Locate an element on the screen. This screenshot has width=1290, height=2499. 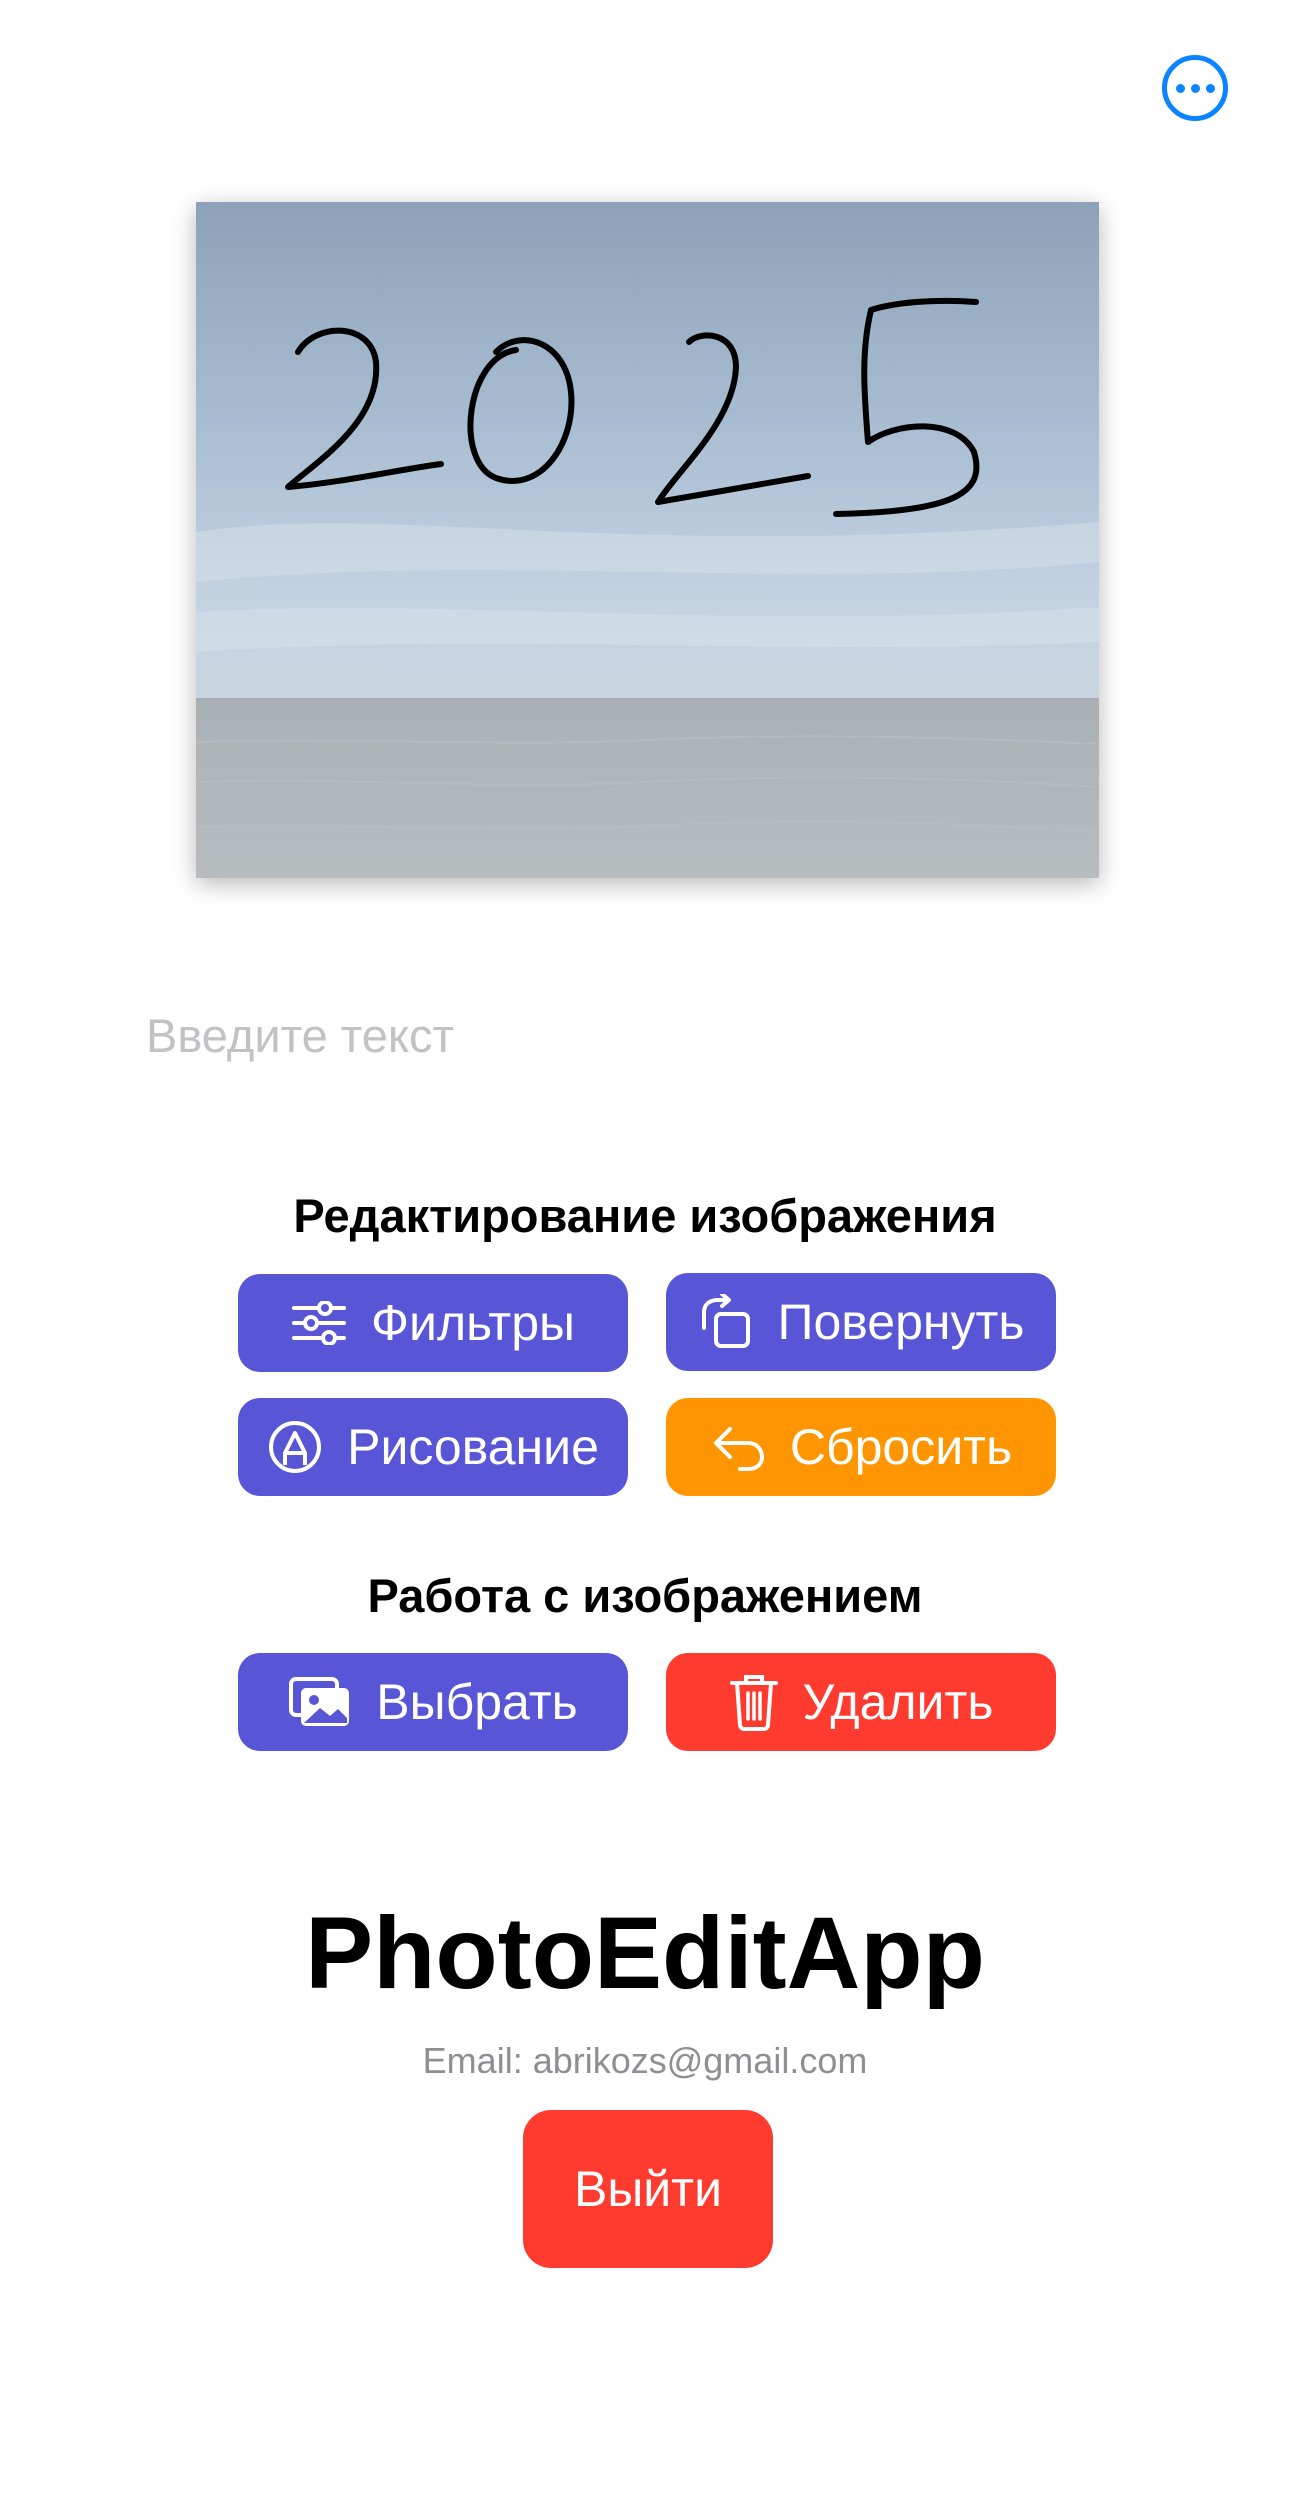
select-label: Выбрать is located at coordinates (477, 1702).